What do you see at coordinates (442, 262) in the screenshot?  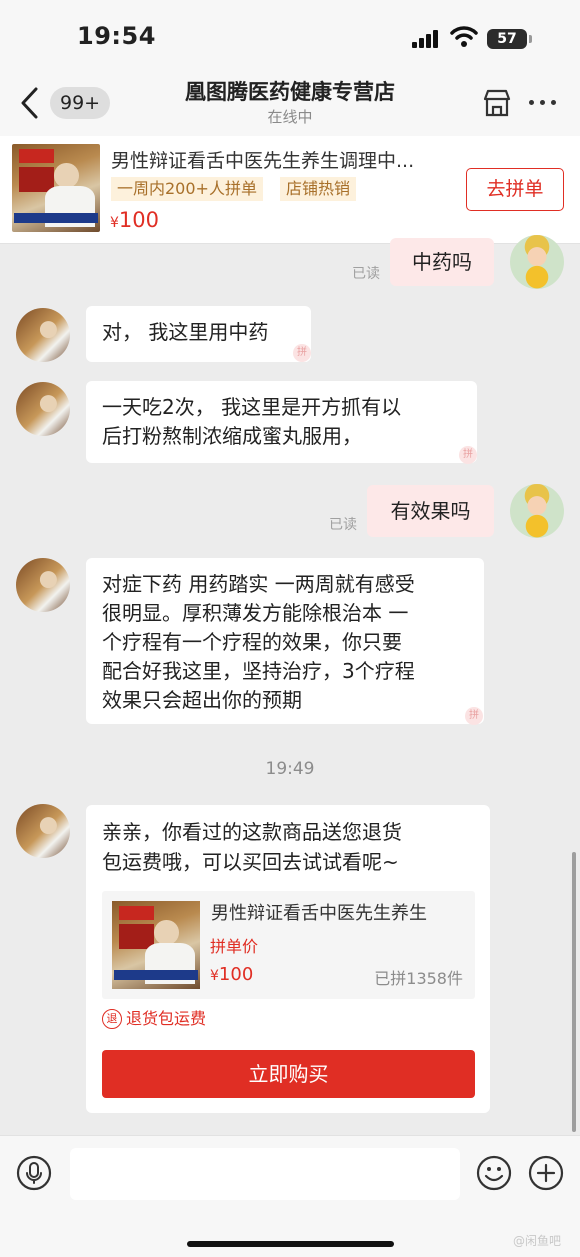 I see `message-bubble-outgoing: 中药吗` at bounding box center [442, 262].